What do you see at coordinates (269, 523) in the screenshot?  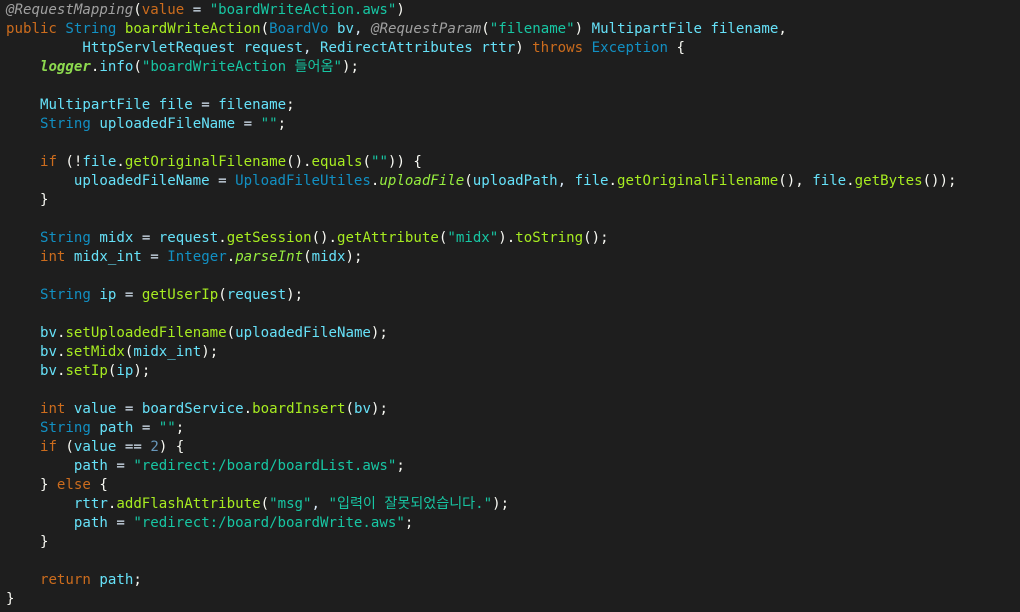 I see `code-token-string: "redirect:/board/boardWrite.aws"` at bounding box center [269, 523].